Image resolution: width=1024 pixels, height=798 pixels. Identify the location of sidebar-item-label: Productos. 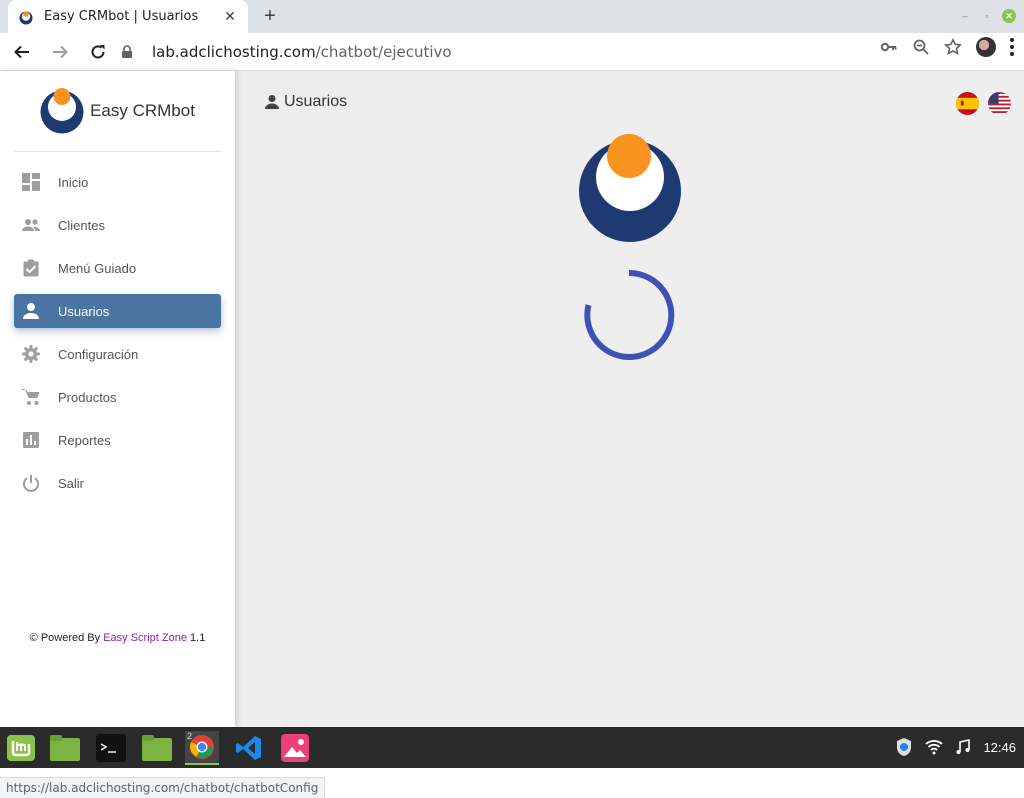
(87, 397).